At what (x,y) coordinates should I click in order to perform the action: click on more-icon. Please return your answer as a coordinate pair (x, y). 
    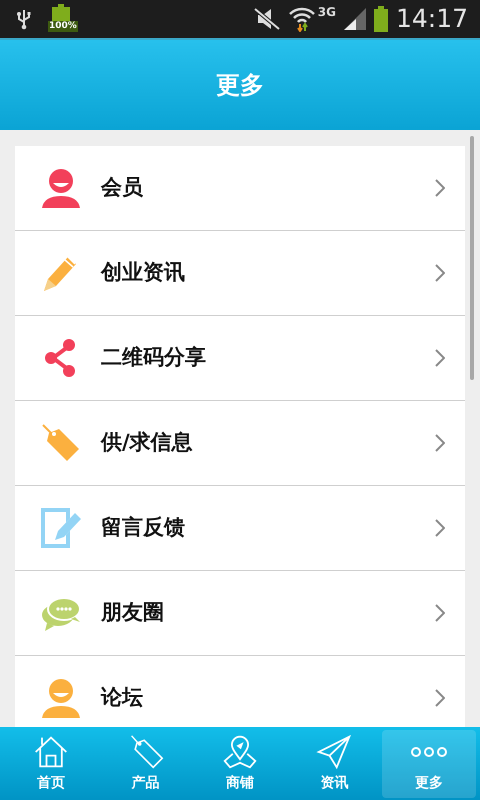
    Looking at the image, I should click on (428, 752).